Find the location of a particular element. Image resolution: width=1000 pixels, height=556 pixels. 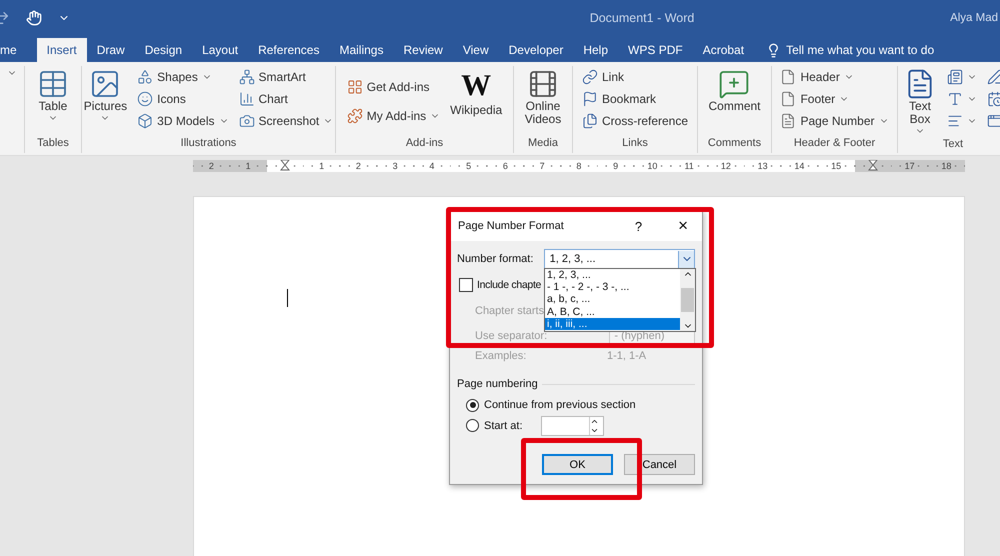

ribbon-tab: Design is located at coordinates (163, 50).